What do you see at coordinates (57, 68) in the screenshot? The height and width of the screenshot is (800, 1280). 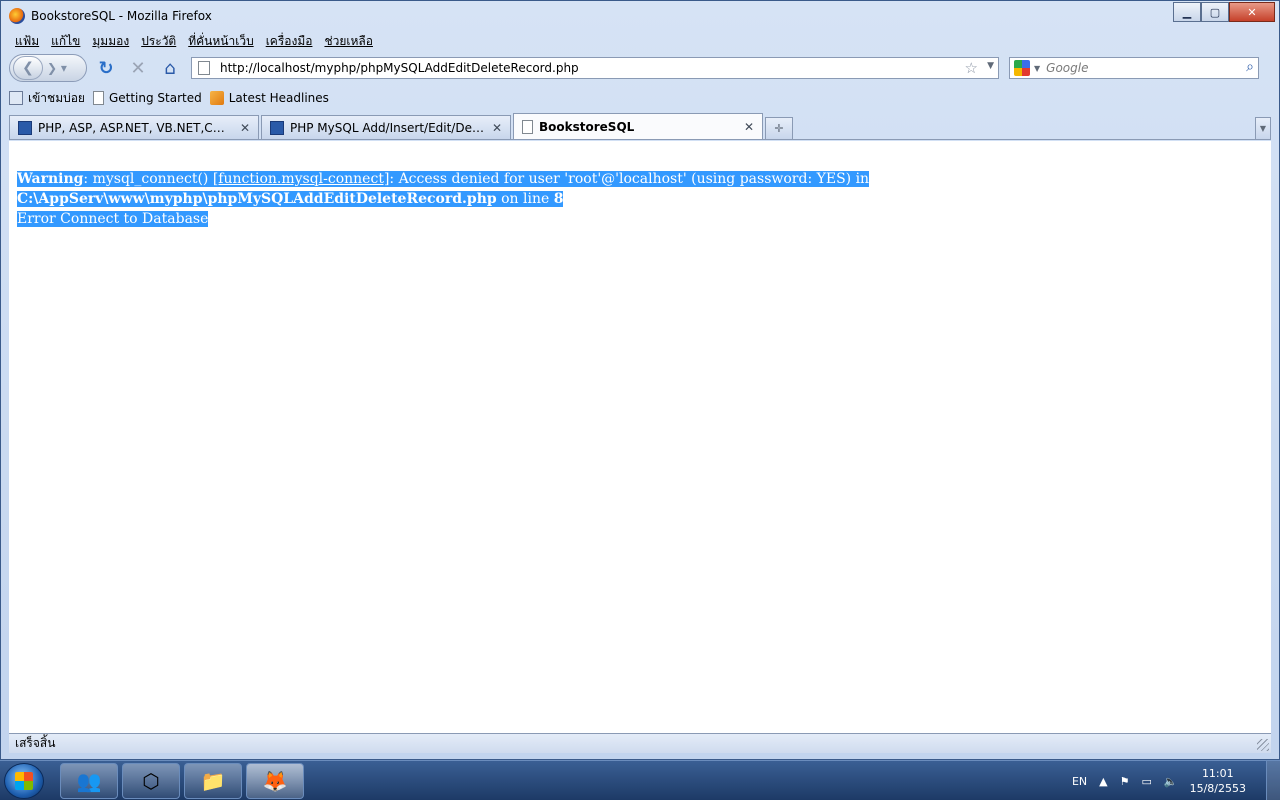 I see `forward-button: ❯ ▾` at bounding box center [57, 68].